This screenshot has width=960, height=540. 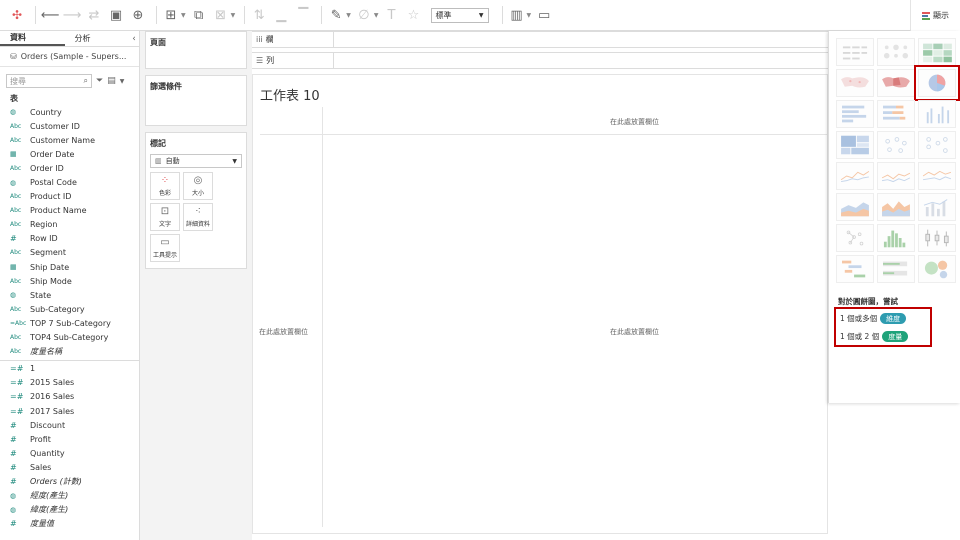 I want to click on save-icon: ▣, so click(x=116, y=15).